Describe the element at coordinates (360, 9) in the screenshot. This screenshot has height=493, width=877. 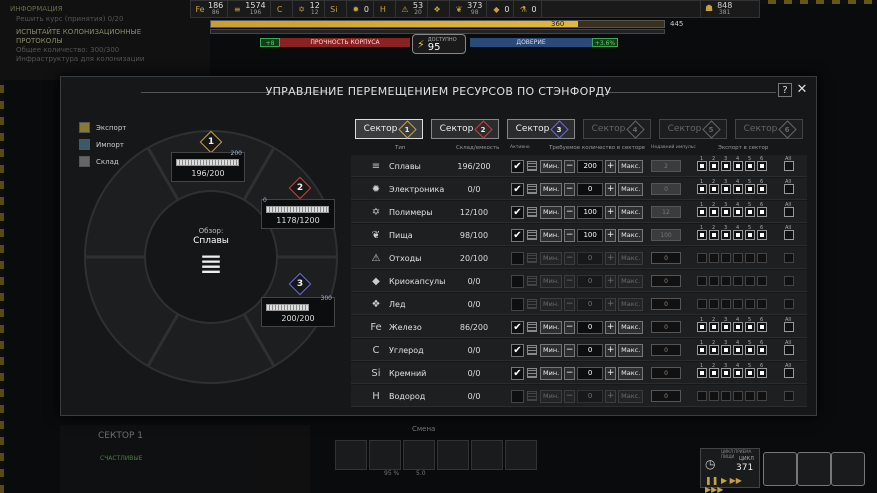
I see `resource-counter: ✹ 0` at that location.